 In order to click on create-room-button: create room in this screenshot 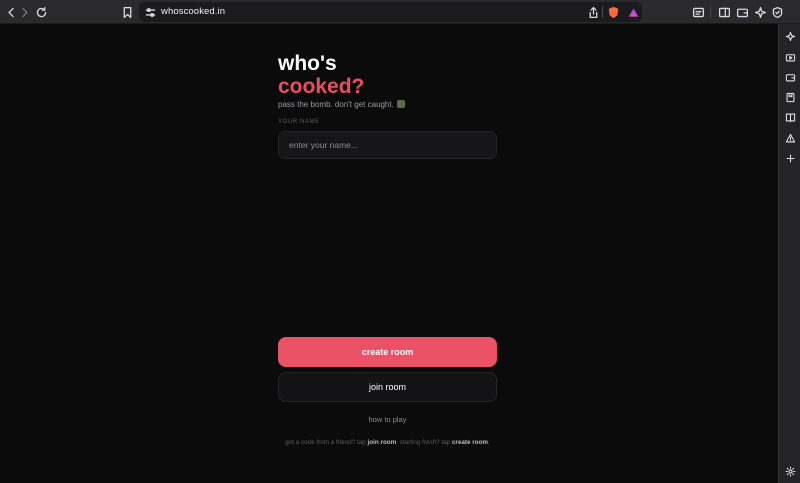, I will do `click(387, 352)`.